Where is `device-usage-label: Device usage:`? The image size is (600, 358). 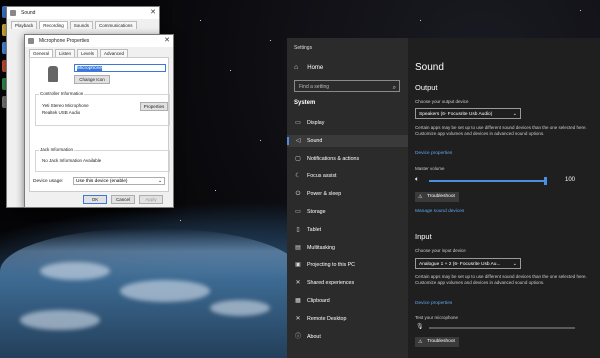
device-usage-label: Device usage: is located at coordinates (48, 181).